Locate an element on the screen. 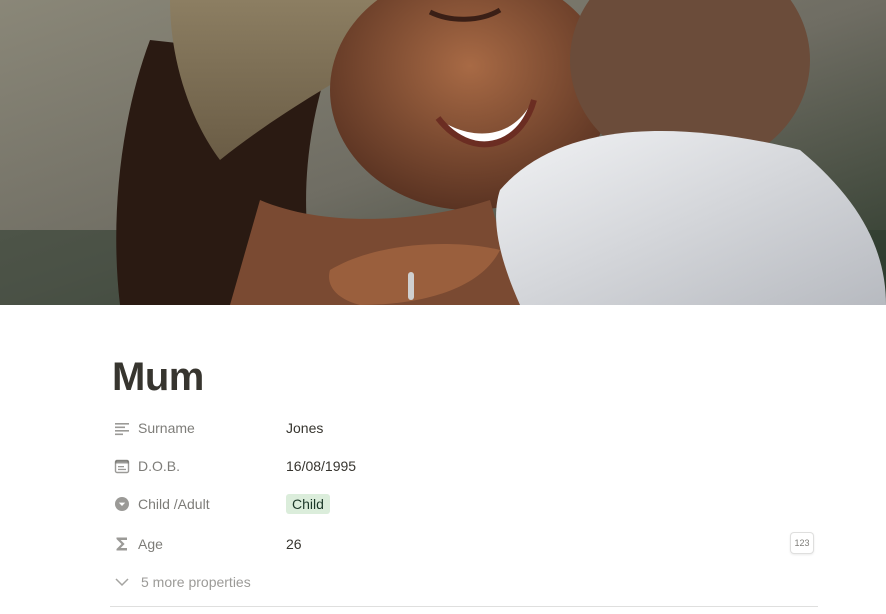  property-row-dob: D.O.B. 16/08/1995 is located at coordinates (465, 466).